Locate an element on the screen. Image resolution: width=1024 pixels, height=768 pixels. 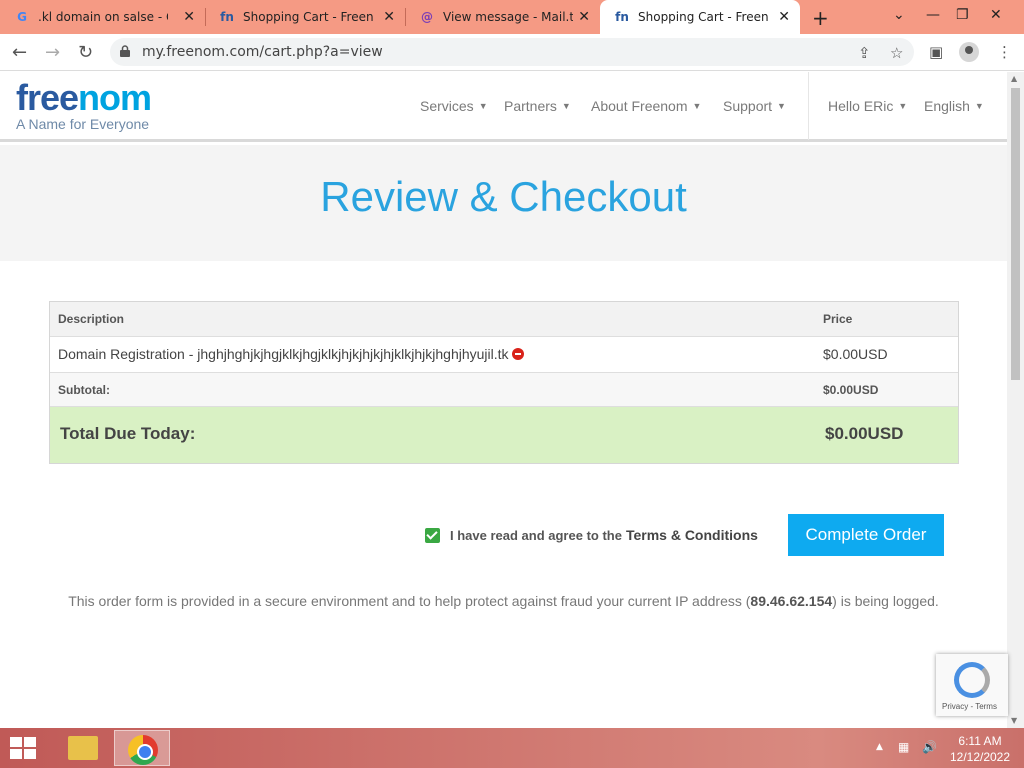
description-header: Description is located at coordinates (91, 319).